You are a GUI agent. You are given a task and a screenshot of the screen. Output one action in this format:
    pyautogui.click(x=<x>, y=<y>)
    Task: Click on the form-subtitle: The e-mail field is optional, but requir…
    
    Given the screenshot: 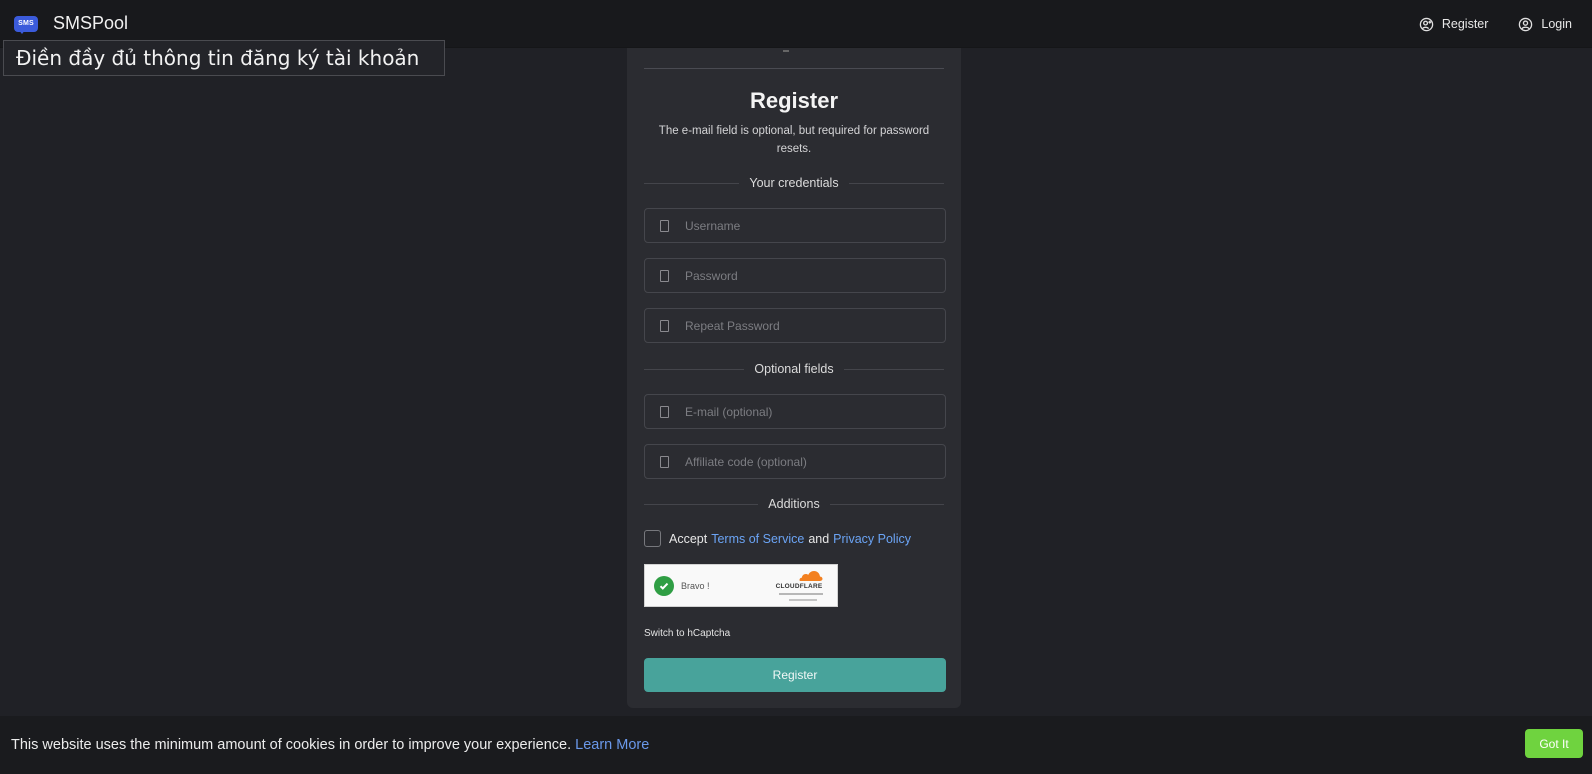 What is the action you would take?
    pyautogui.click(x=794, y=140)
    